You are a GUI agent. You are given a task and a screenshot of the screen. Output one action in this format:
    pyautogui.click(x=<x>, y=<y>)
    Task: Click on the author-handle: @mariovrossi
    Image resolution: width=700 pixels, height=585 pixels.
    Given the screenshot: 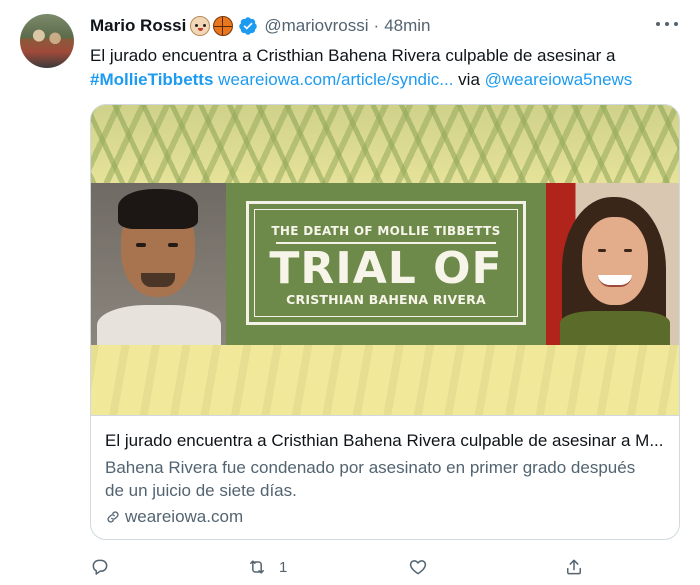 What is the action you would take?
    pyautogui.click(x=316, y=26)
    